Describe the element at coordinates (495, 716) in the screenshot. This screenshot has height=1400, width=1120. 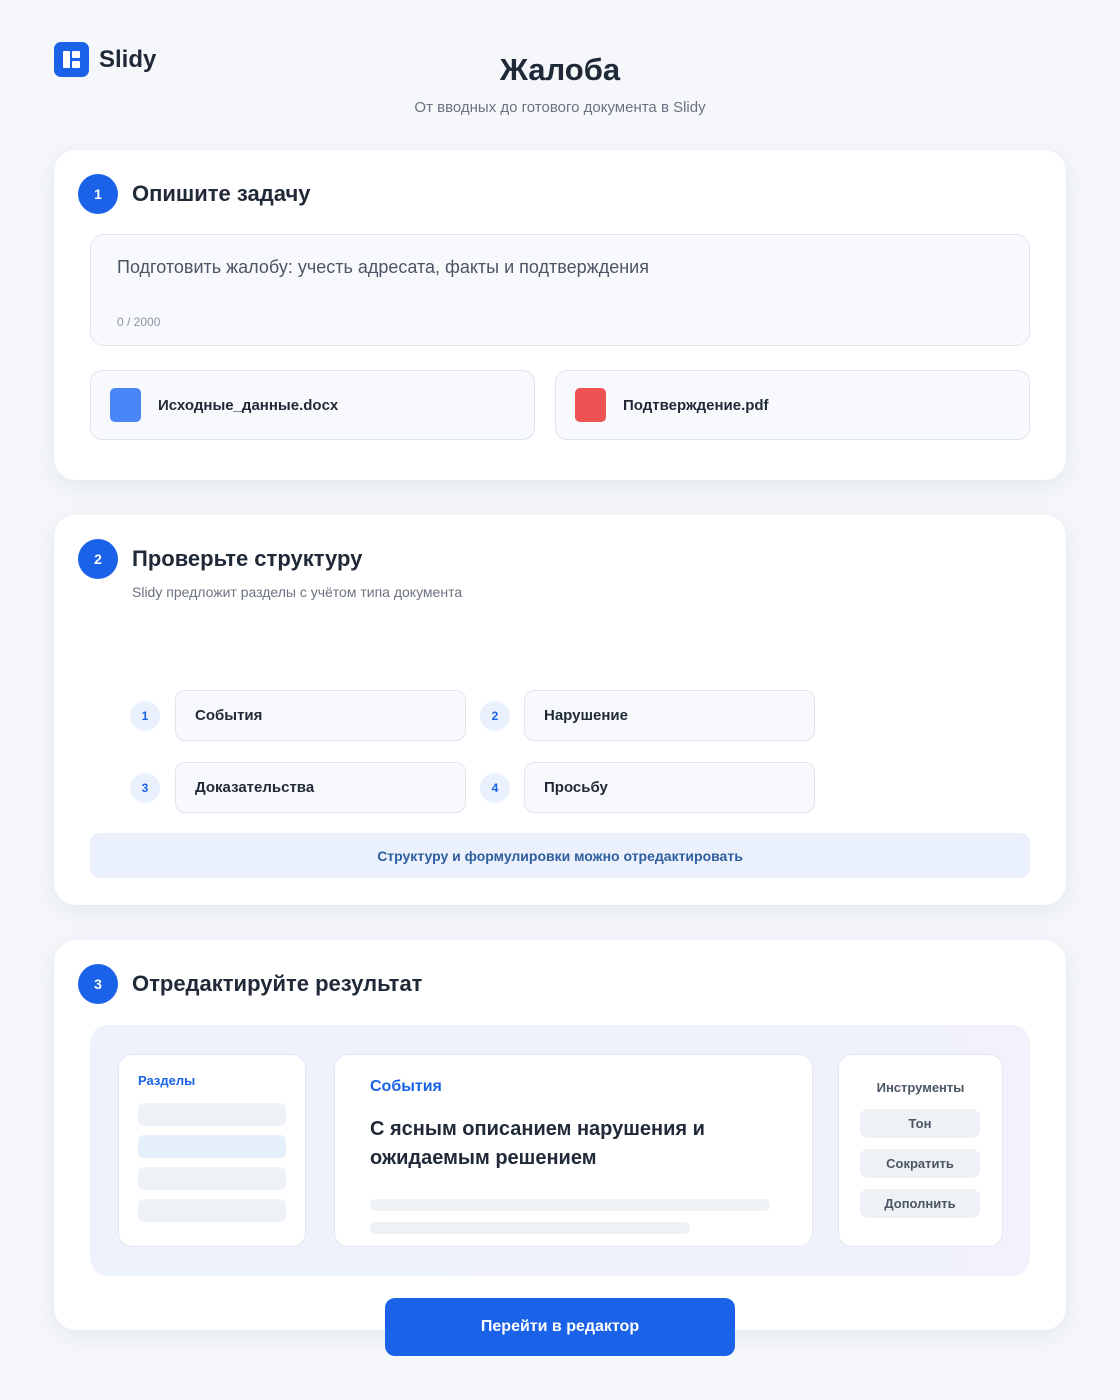
I see `section-number-badge: 2` at that location.